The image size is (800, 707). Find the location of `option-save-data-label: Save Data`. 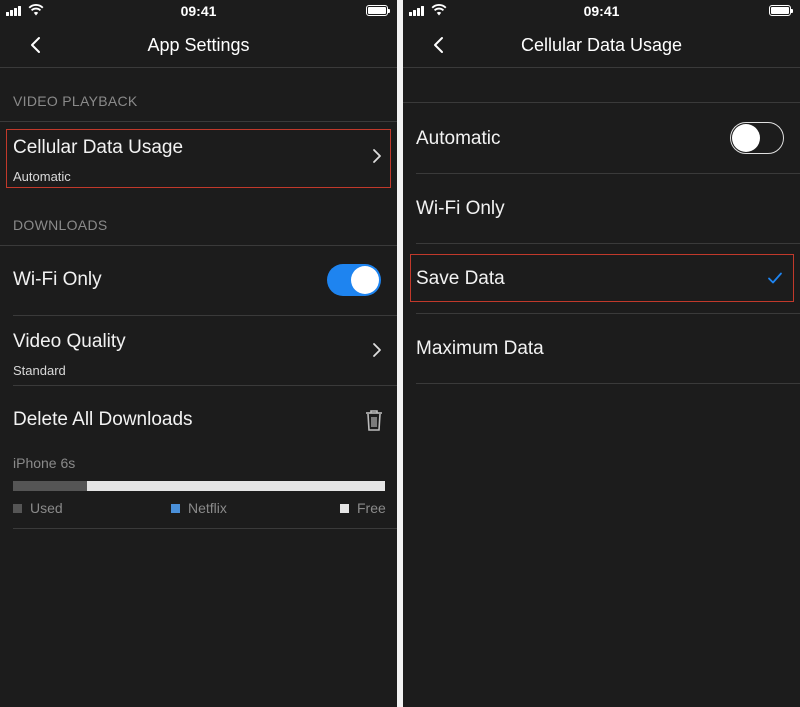

option-save-data-label: Save Data is located at coordinates (460, 278).